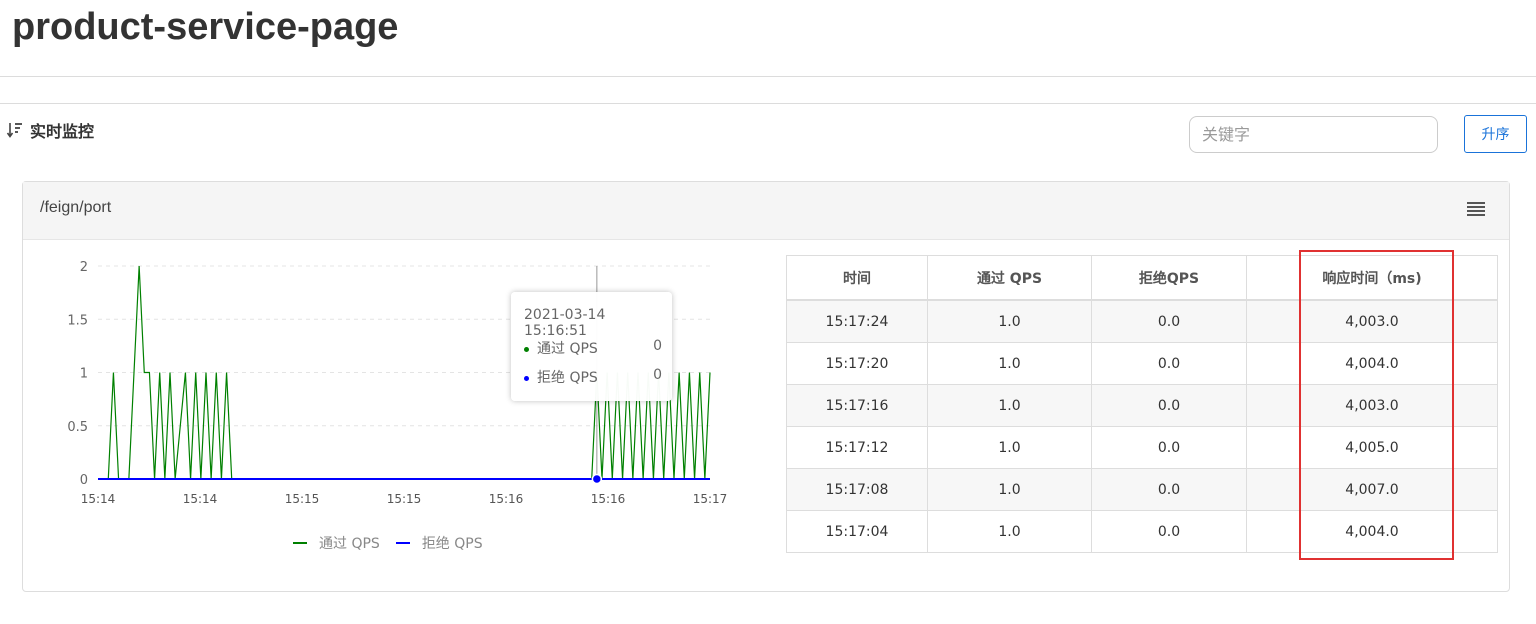  Describe the element at coordinates (857, 447) in the screenshot. I see `table-cell: 15:17:12` at that location.